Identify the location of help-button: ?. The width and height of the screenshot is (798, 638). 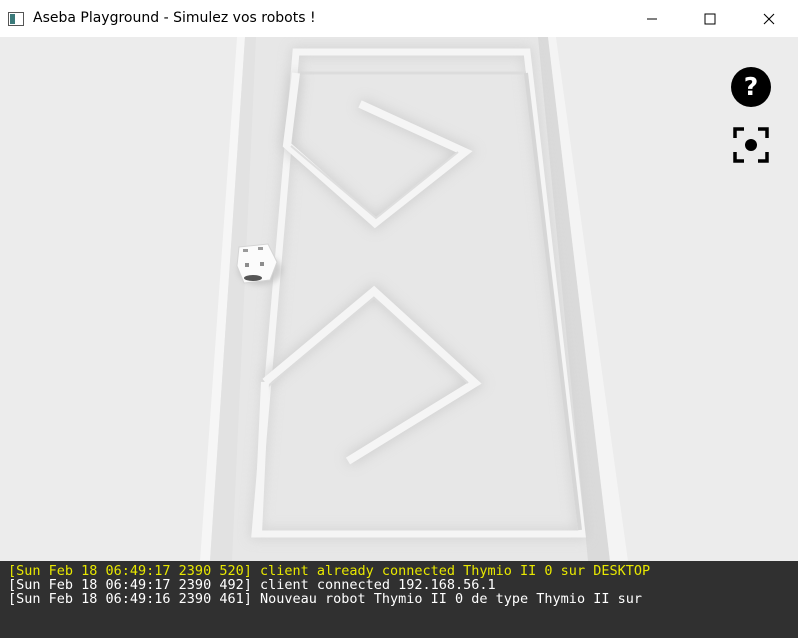
(751, 87).